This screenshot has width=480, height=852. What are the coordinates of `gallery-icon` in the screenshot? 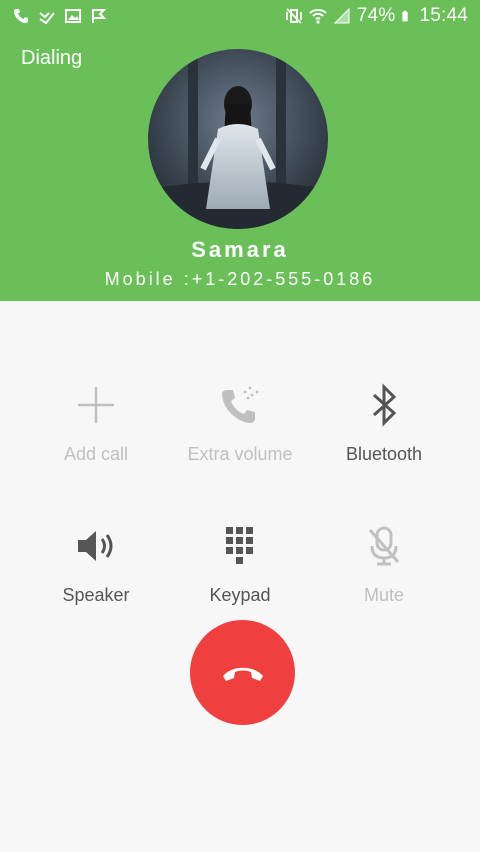 It's located at (73, 16).